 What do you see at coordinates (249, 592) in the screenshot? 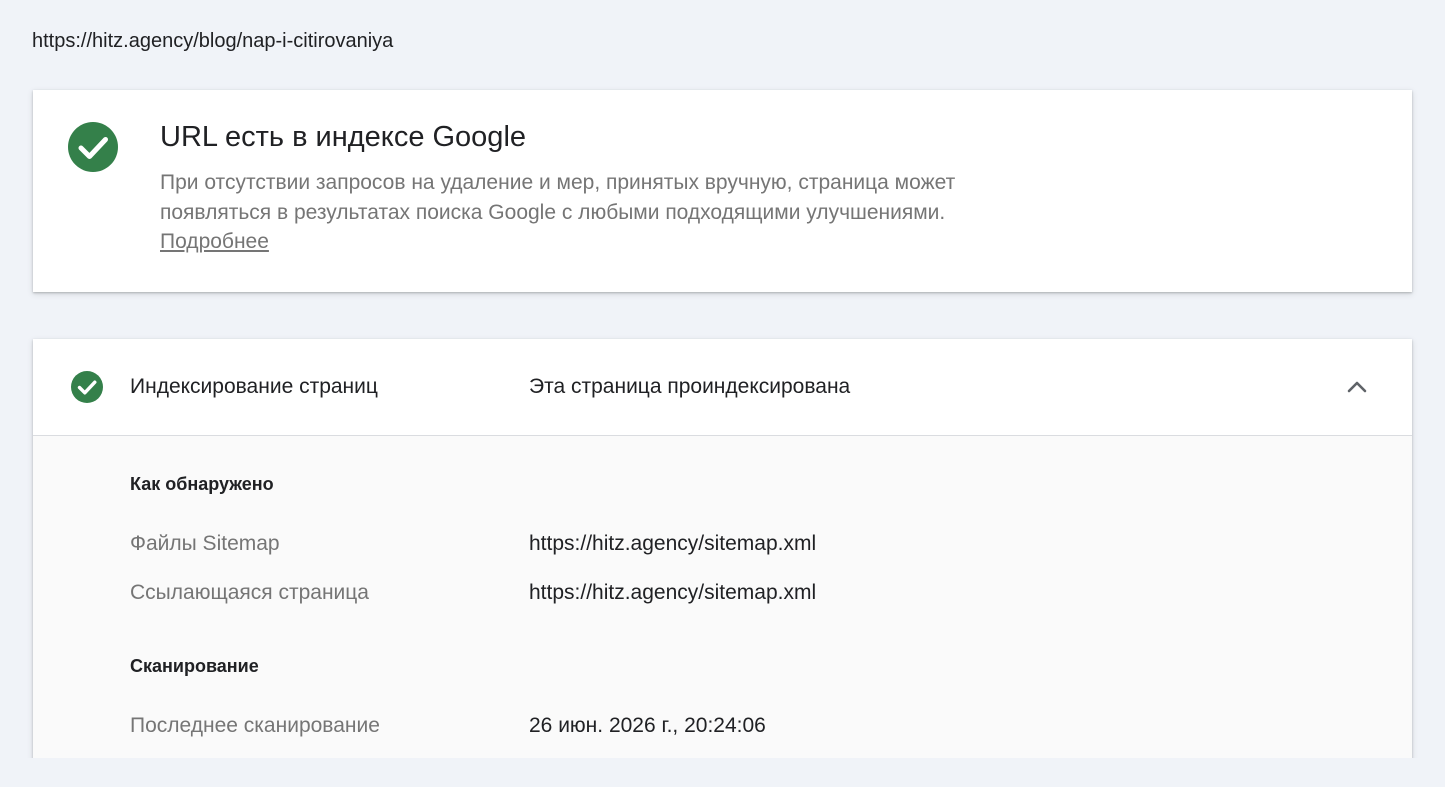
I see `referring-page-label: Ссылающаяся страница` at bounding box center [249, 592].